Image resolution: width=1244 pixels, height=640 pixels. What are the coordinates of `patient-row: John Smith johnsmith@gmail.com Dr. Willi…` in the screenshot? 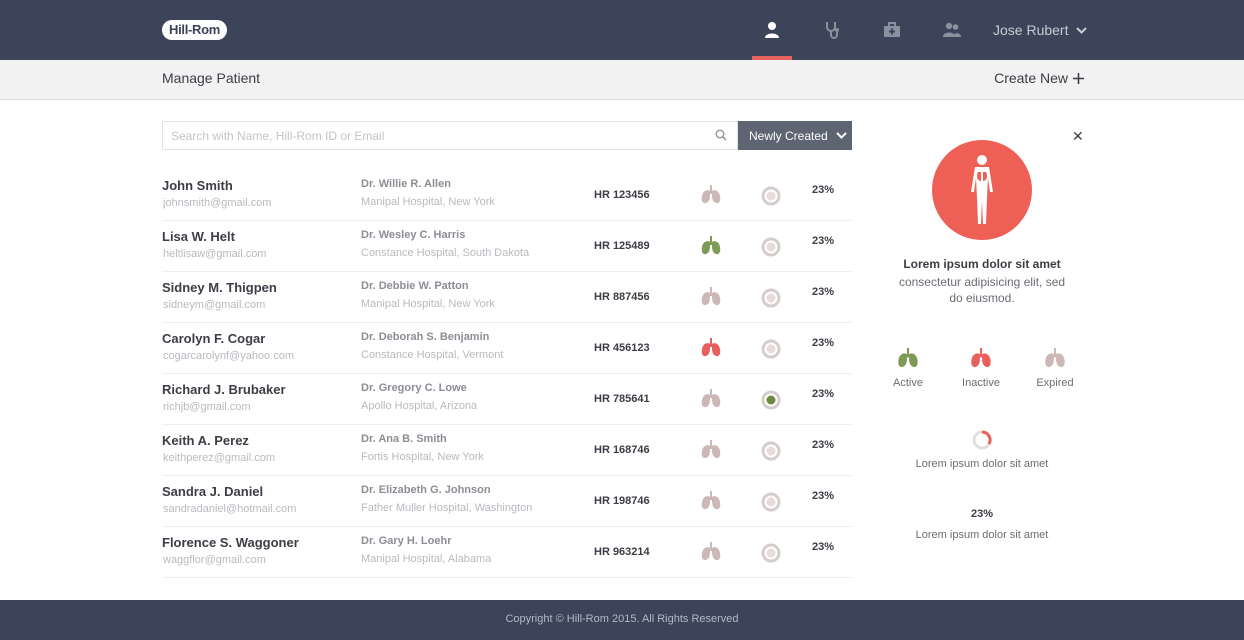 It's located at (507, 195).